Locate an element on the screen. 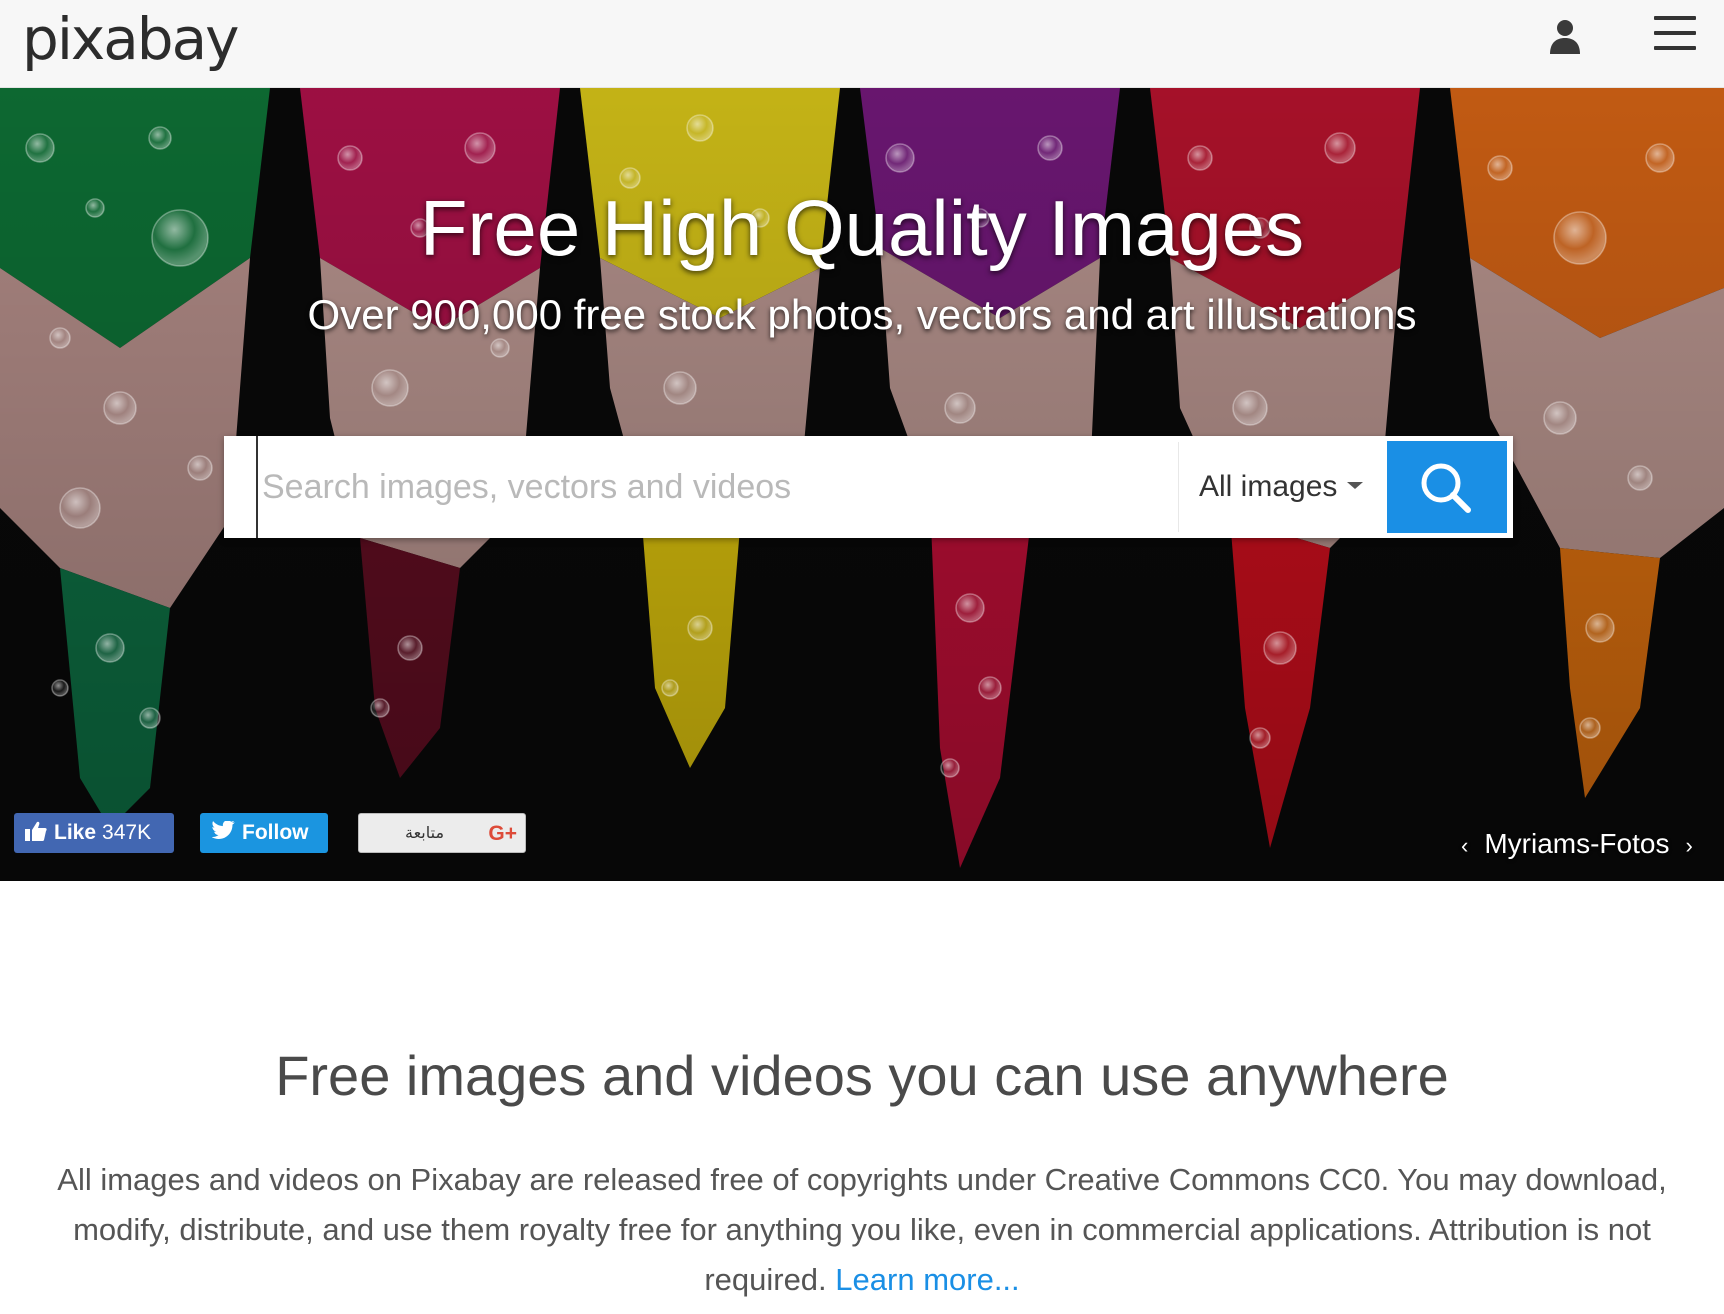 This screenshot has height=1314, width=1724. facebook-like-count: 347K is located at coordinates (127, 832).